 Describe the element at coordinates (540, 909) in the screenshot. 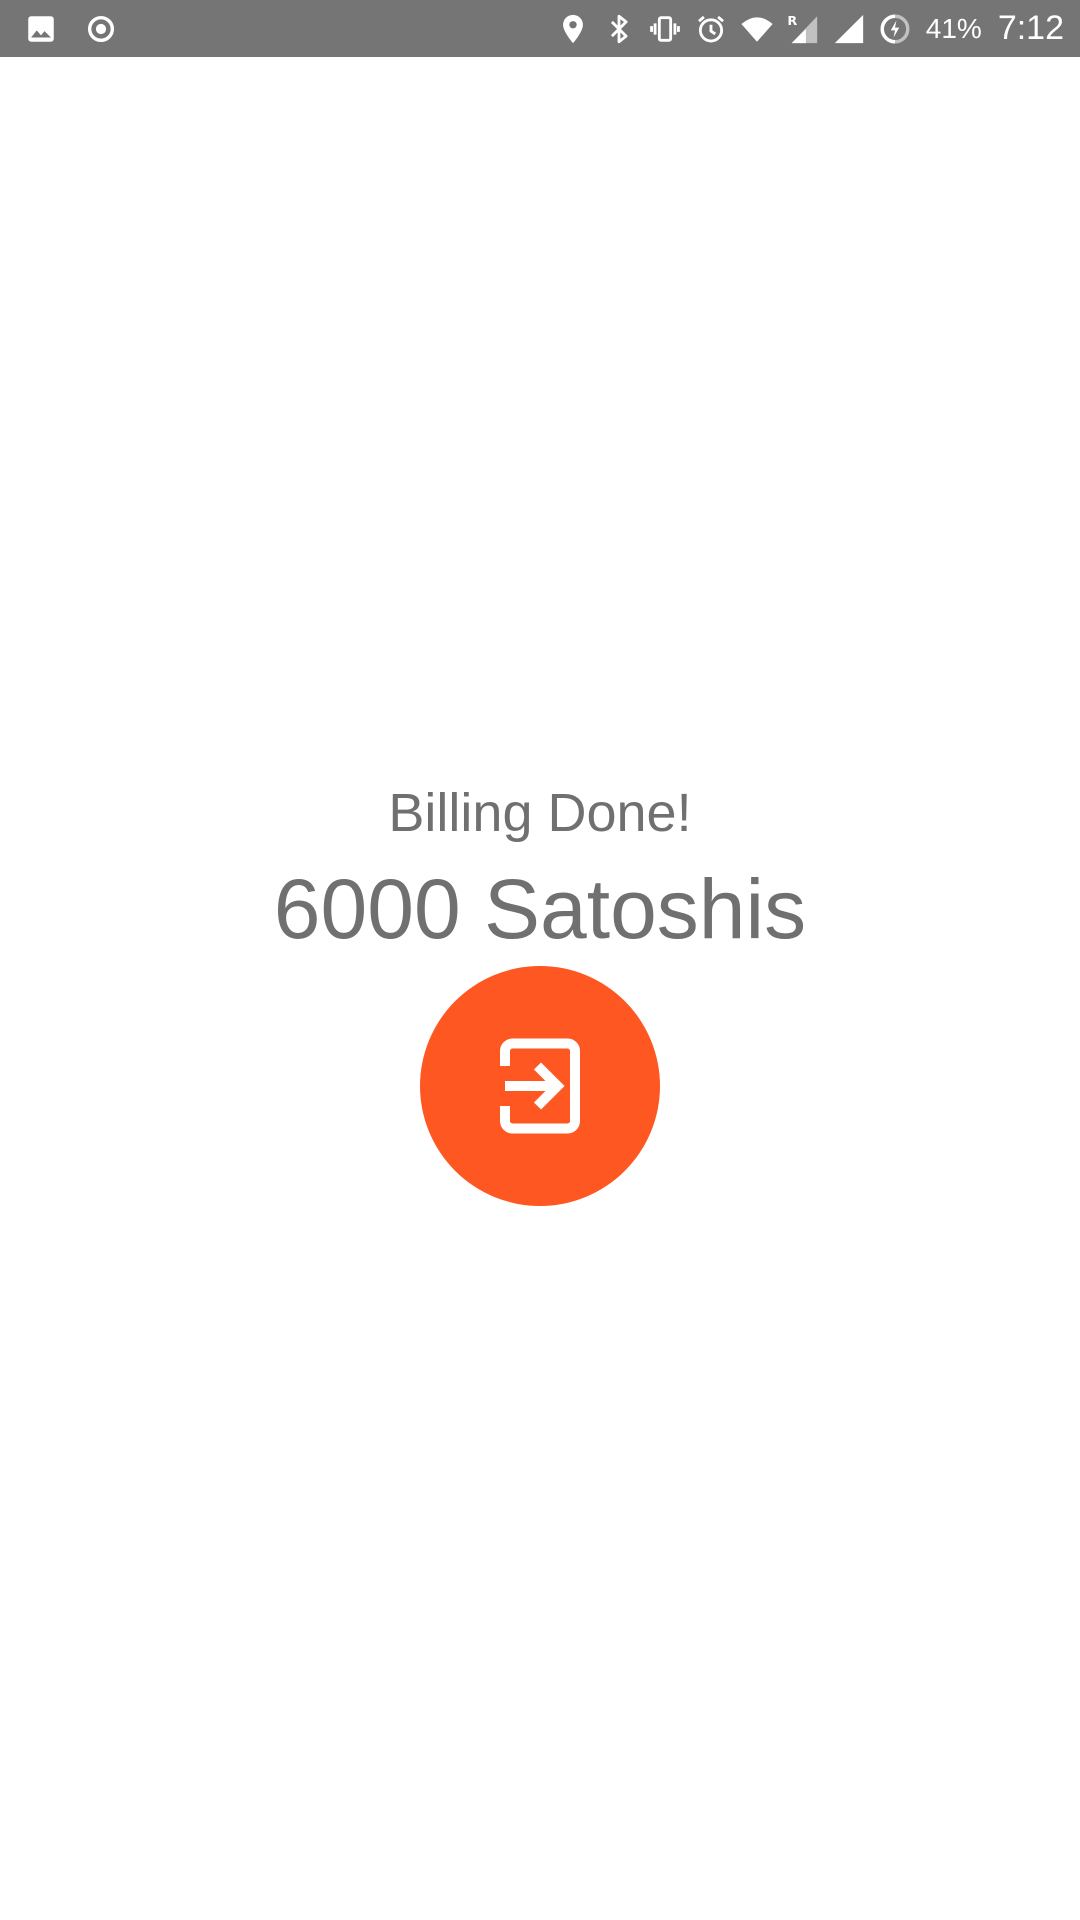

I see `billing-amount: 6000 Satoshis` at that location.